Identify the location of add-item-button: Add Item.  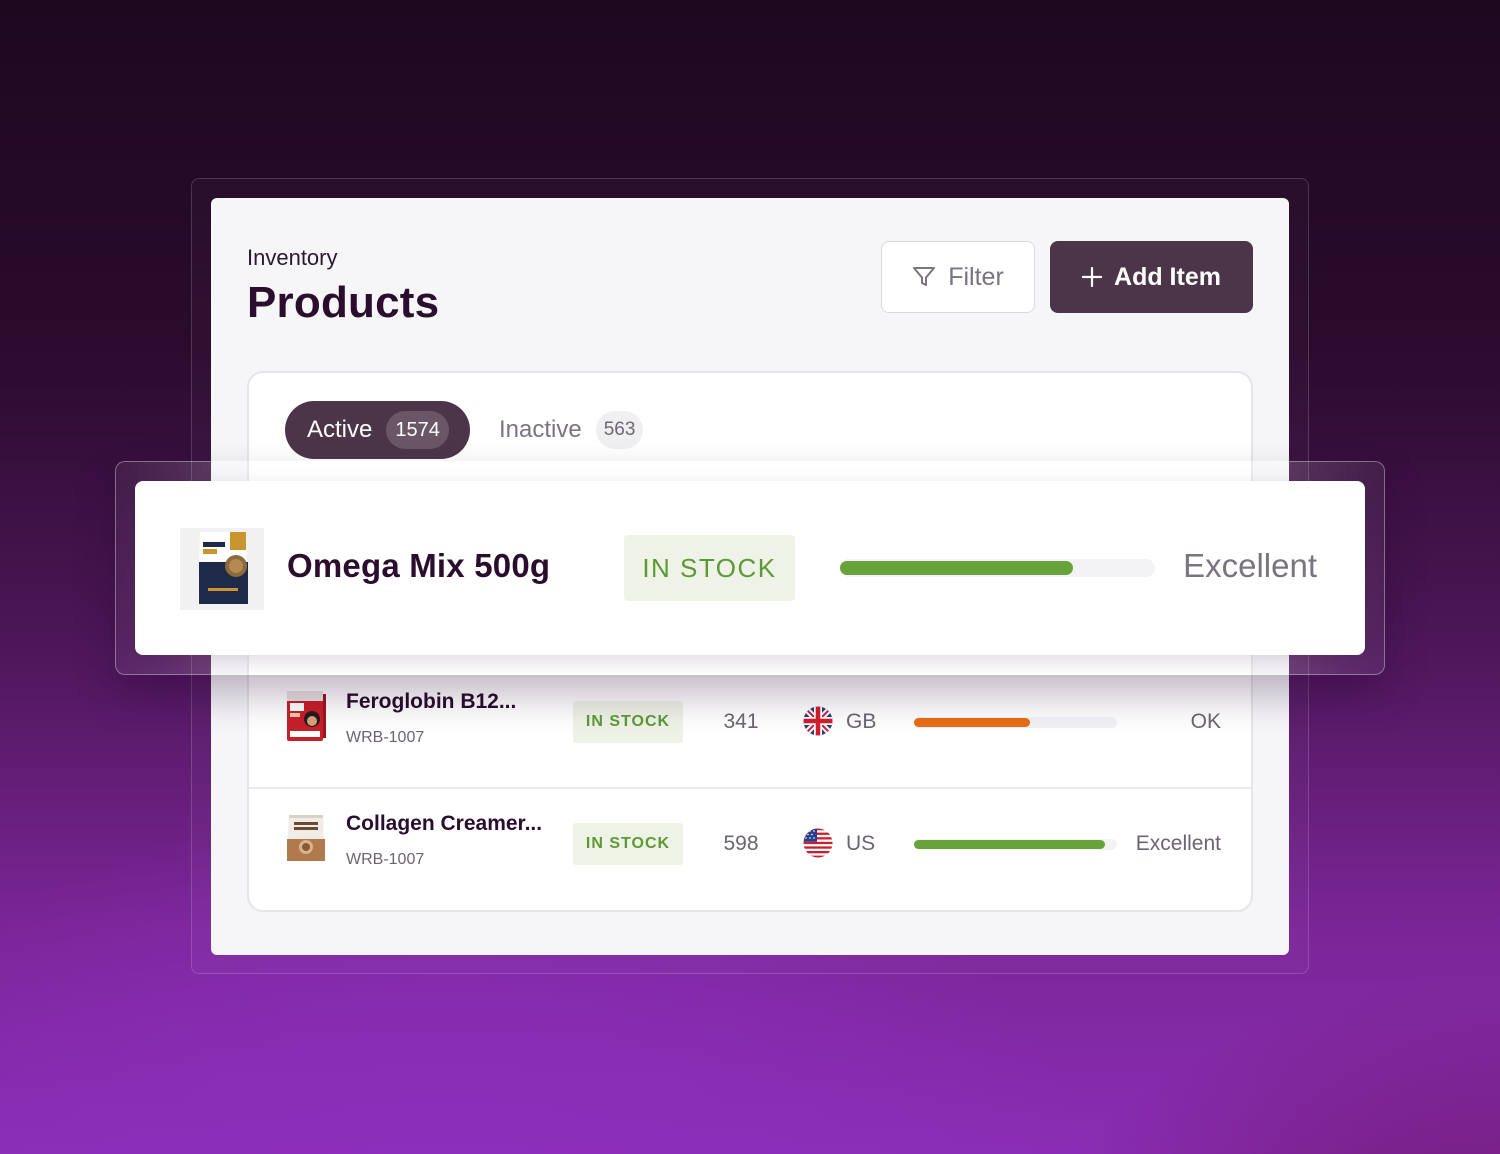
(1151, 277).